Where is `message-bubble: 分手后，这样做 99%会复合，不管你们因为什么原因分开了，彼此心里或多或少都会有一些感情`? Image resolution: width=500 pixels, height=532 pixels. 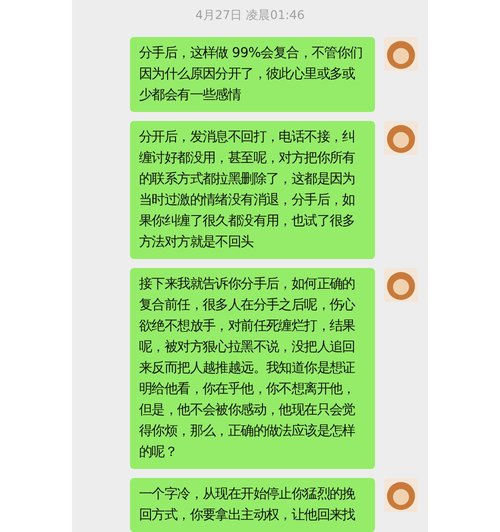
message-bubble: 分手后，这样做 99%会复合，不管你们因为什么原因分开了，彼此心里或多或少都会有一些感情 is located at coordinates (252, 74).